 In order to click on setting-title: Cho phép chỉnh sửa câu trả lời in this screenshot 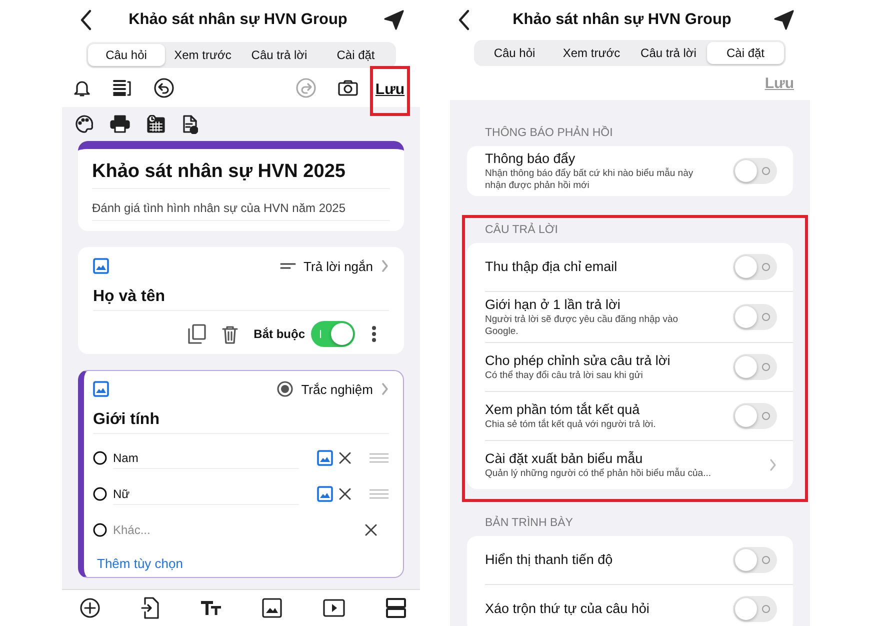, I will do `click(578, 360)`.